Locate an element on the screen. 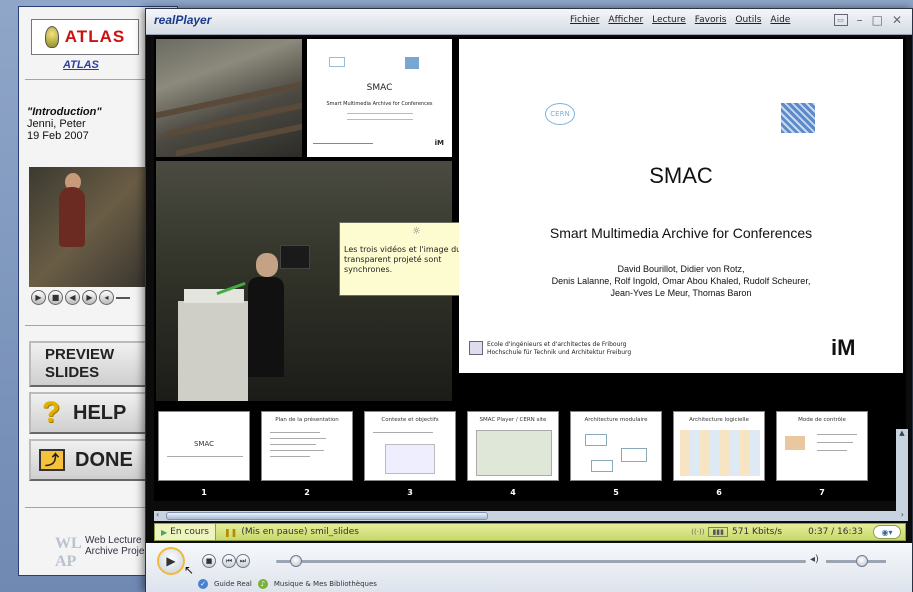 The width and height of the screenshot is (913, 592). previous-button: ⏮ is located at coordinates (229, 561).